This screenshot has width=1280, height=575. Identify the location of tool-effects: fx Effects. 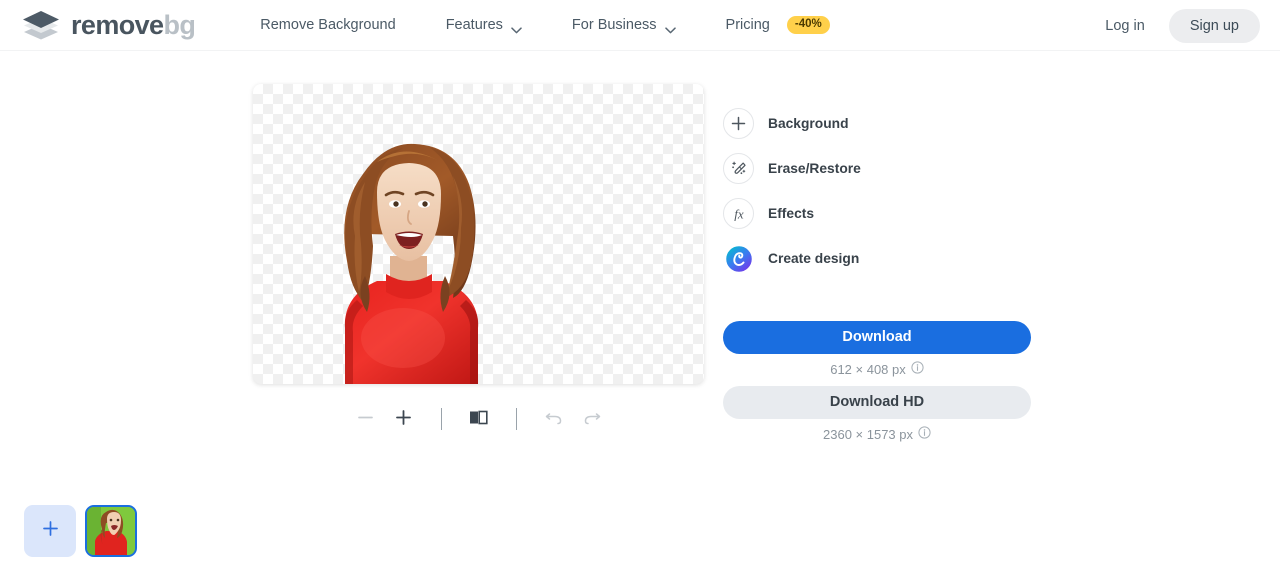
(877, 213).